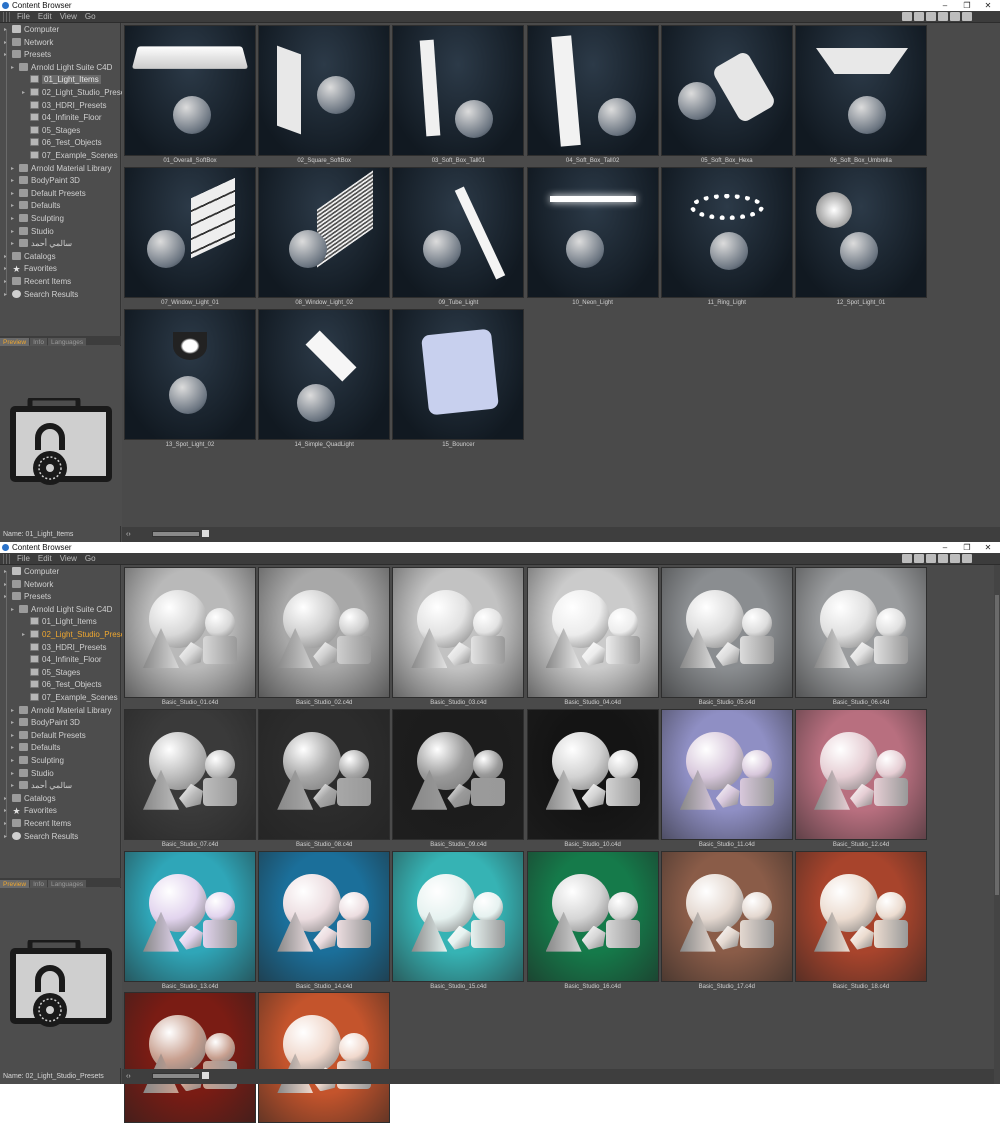 The width and height of the screenshot is (1000, 1132). Describe the element at coordinates (190, 378) in the screenshot. I see `thumbnail-item: 13_Spot_Light_02` at that location.